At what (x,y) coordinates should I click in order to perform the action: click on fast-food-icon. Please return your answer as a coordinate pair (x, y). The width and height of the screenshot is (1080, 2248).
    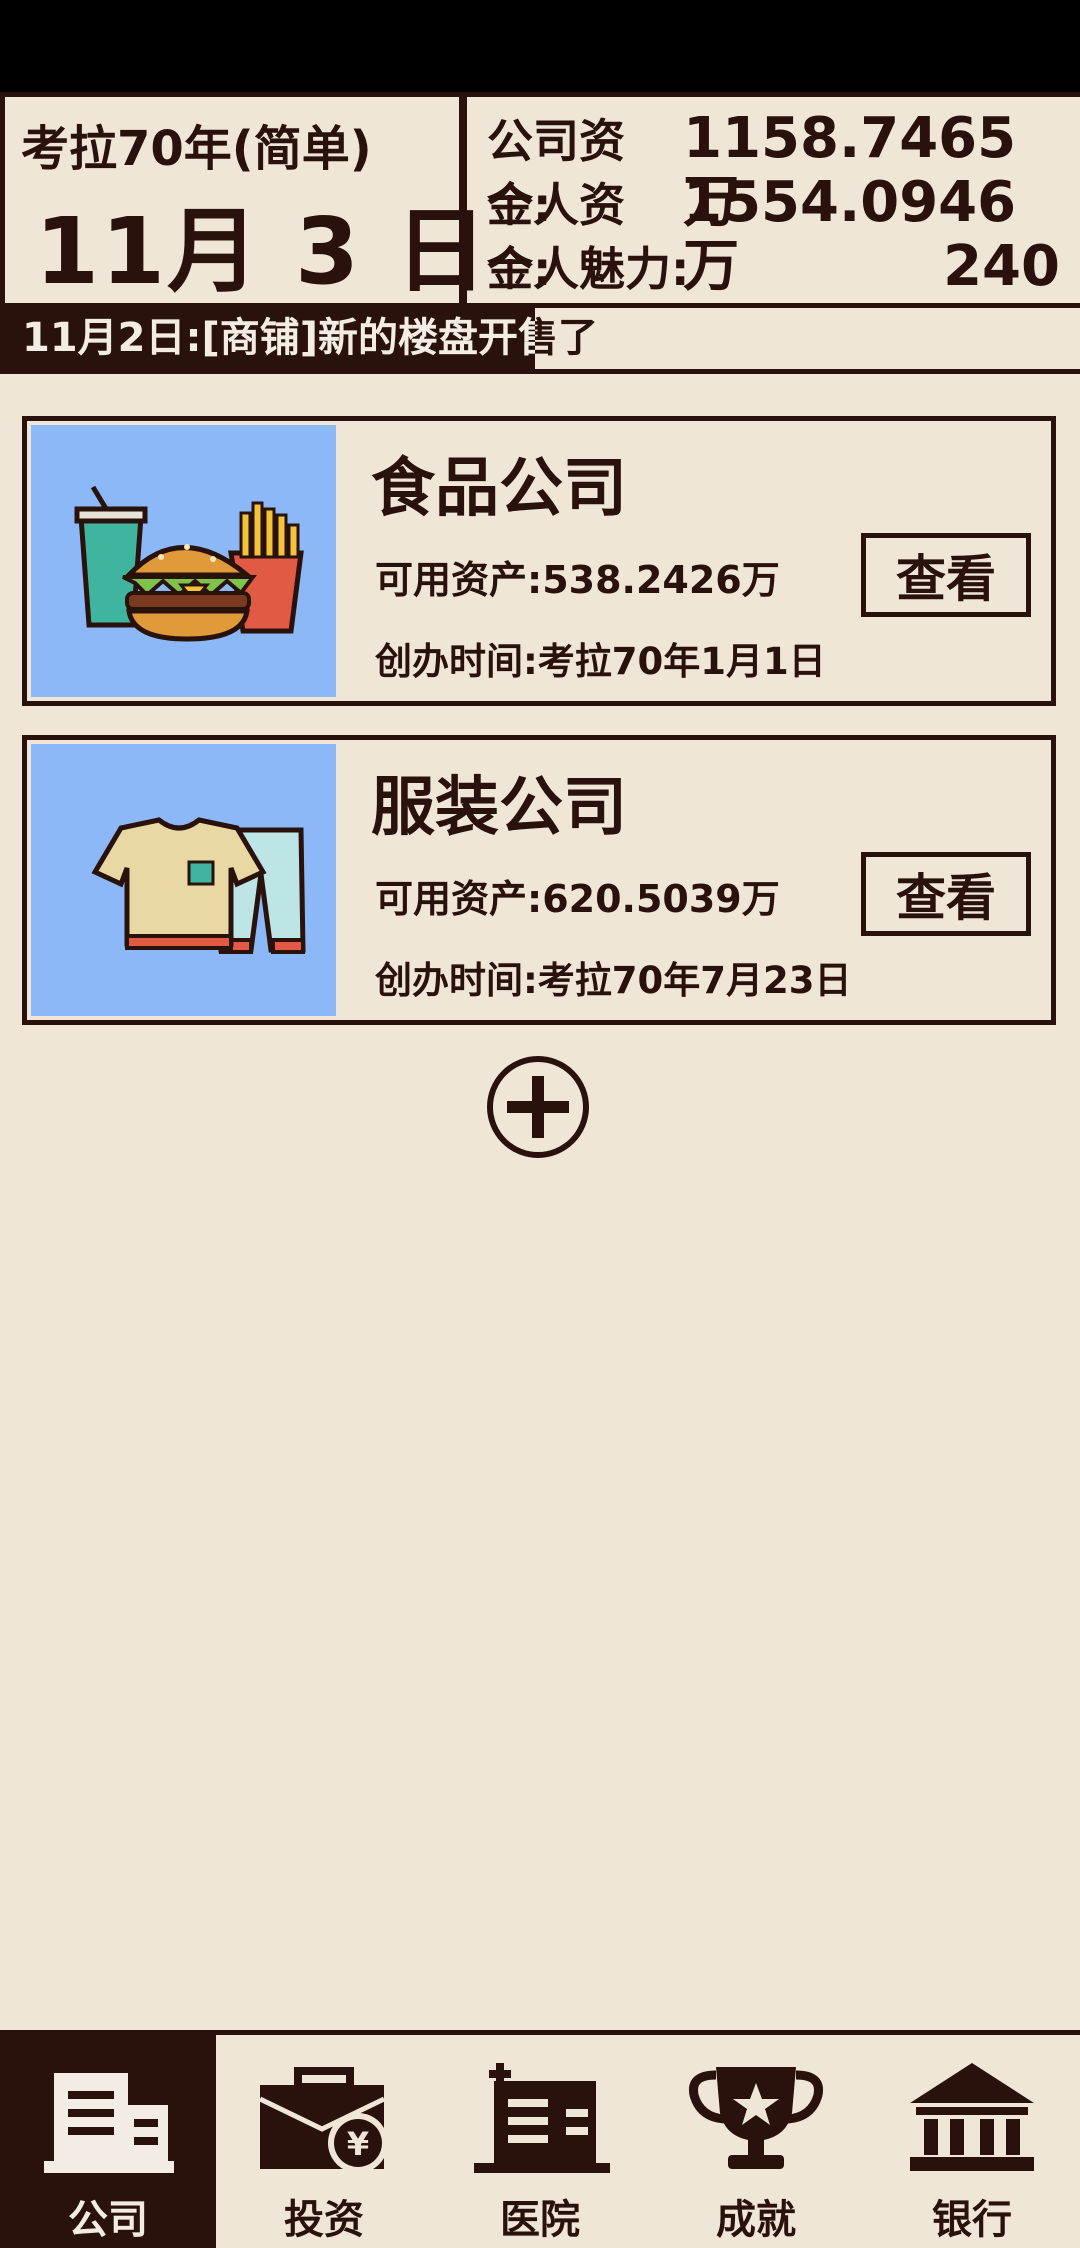
    Looking at the image, I should click on (189, 563).